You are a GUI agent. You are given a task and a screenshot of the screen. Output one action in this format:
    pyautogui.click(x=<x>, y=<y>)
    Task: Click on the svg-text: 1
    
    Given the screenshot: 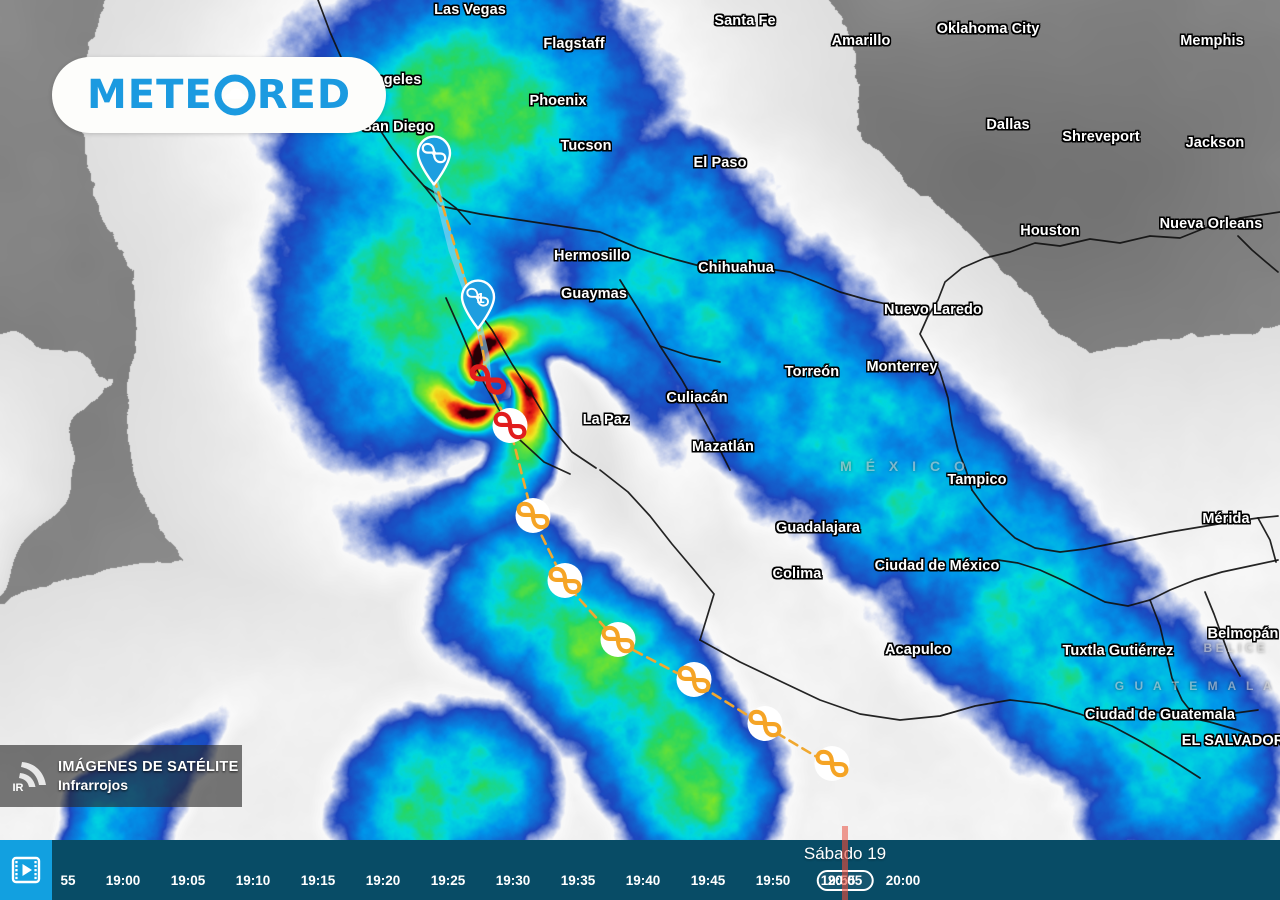 What is the action you would take?
    pyautogui.click(x=480, y=298)
    